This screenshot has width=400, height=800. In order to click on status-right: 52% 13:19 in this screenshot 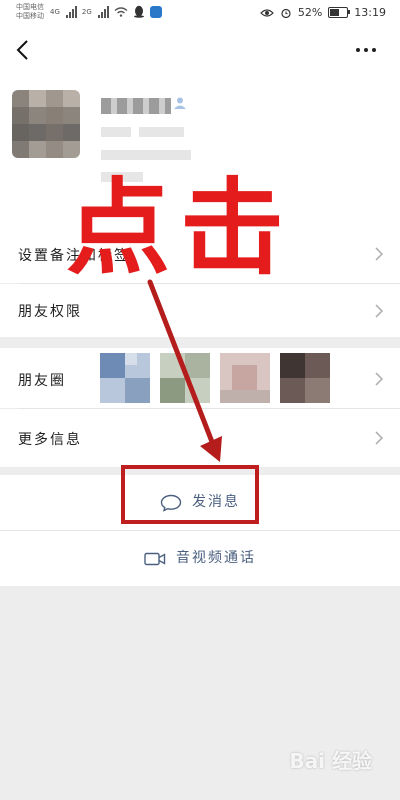, I will do `click(322, 12)`.